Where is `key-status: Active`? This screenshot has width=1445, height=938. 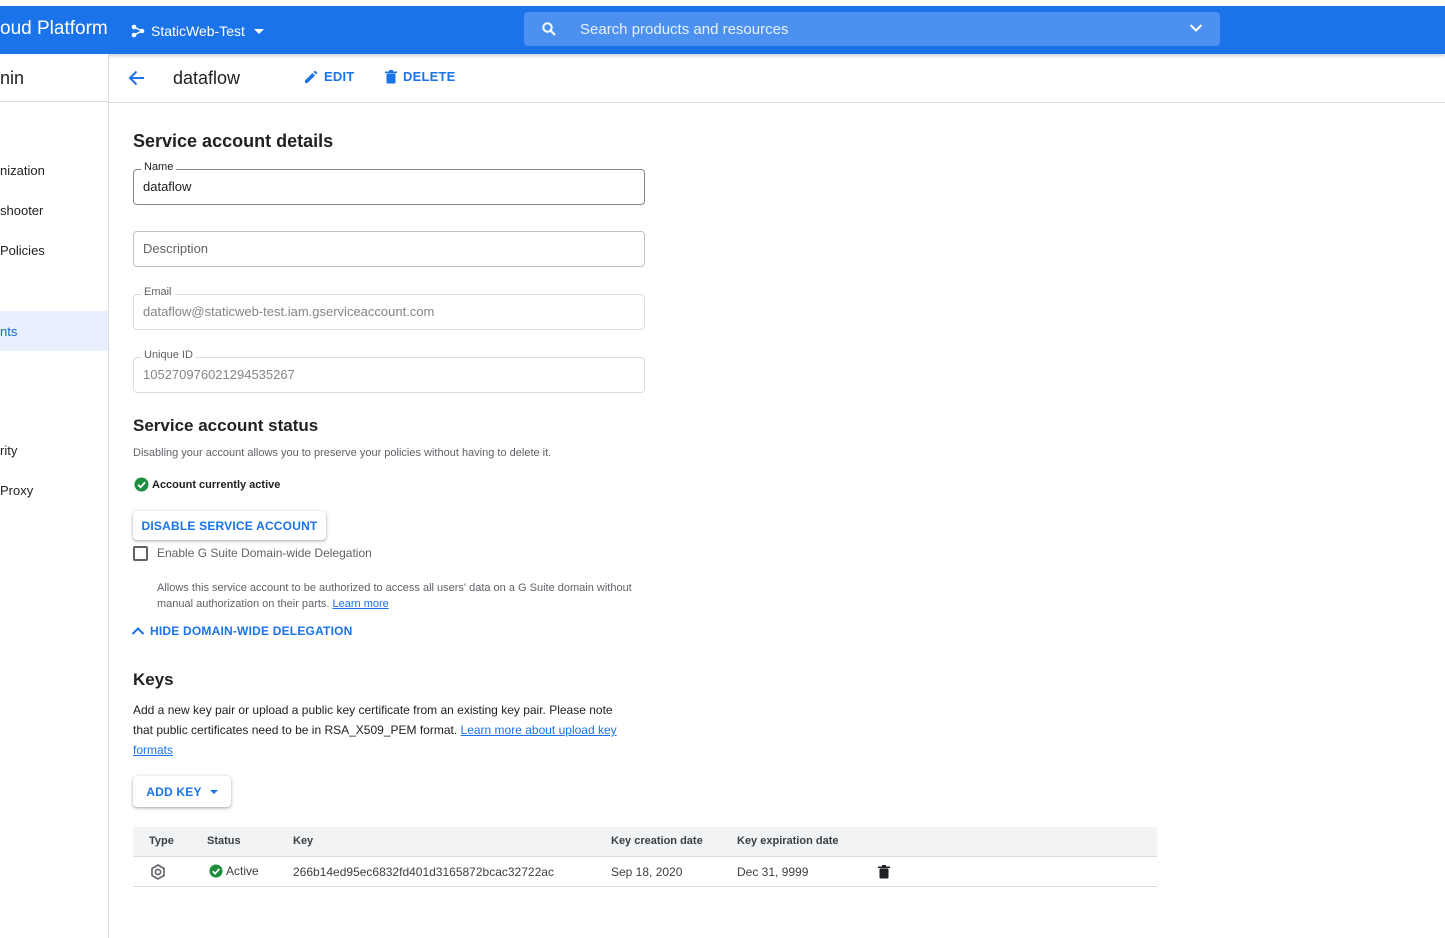
key-status: Active is located at coordinates (234, 871).